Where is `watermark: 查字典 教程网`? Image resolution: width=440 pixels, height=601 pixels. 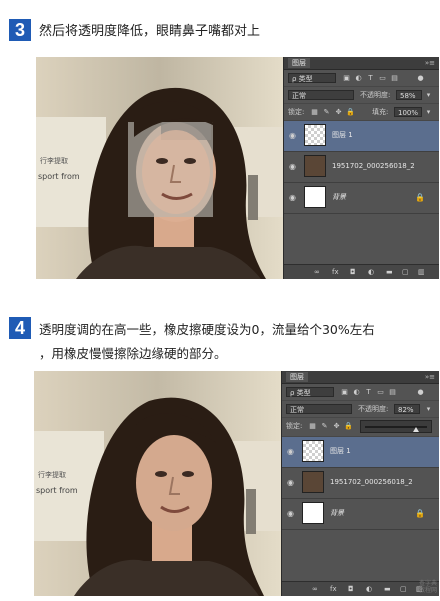
watermark: 查字典 教程网 is located at coordinates (428, 587).